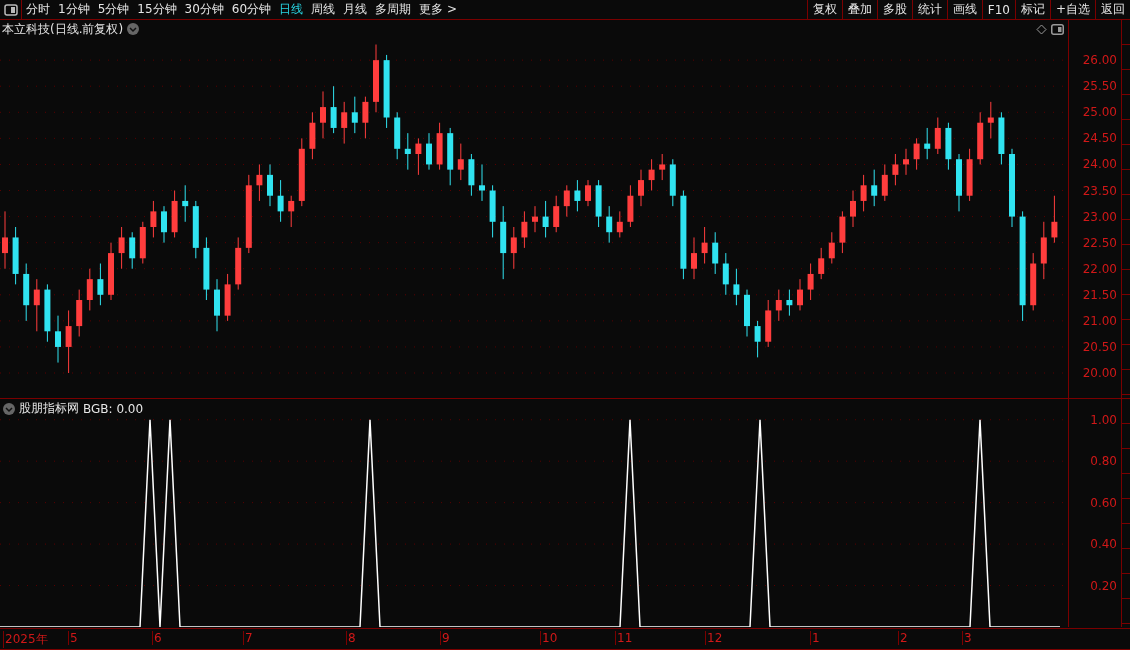  What do you see at coordinates (964, 9) in the screenshot?
I see `toolbar-button: 画线` at bounding box center [964, 9].